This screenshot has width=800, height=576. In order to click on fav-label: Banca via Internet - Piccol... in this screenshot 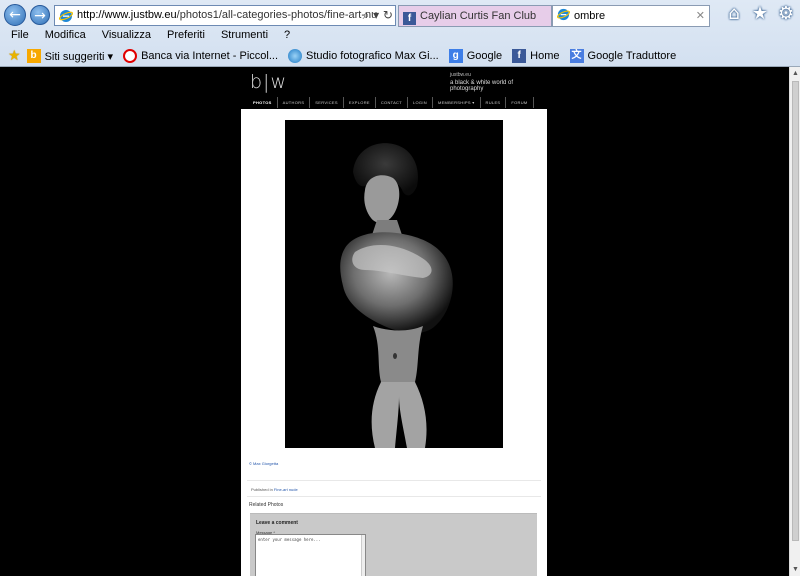, I will do `click(210, 56)`.